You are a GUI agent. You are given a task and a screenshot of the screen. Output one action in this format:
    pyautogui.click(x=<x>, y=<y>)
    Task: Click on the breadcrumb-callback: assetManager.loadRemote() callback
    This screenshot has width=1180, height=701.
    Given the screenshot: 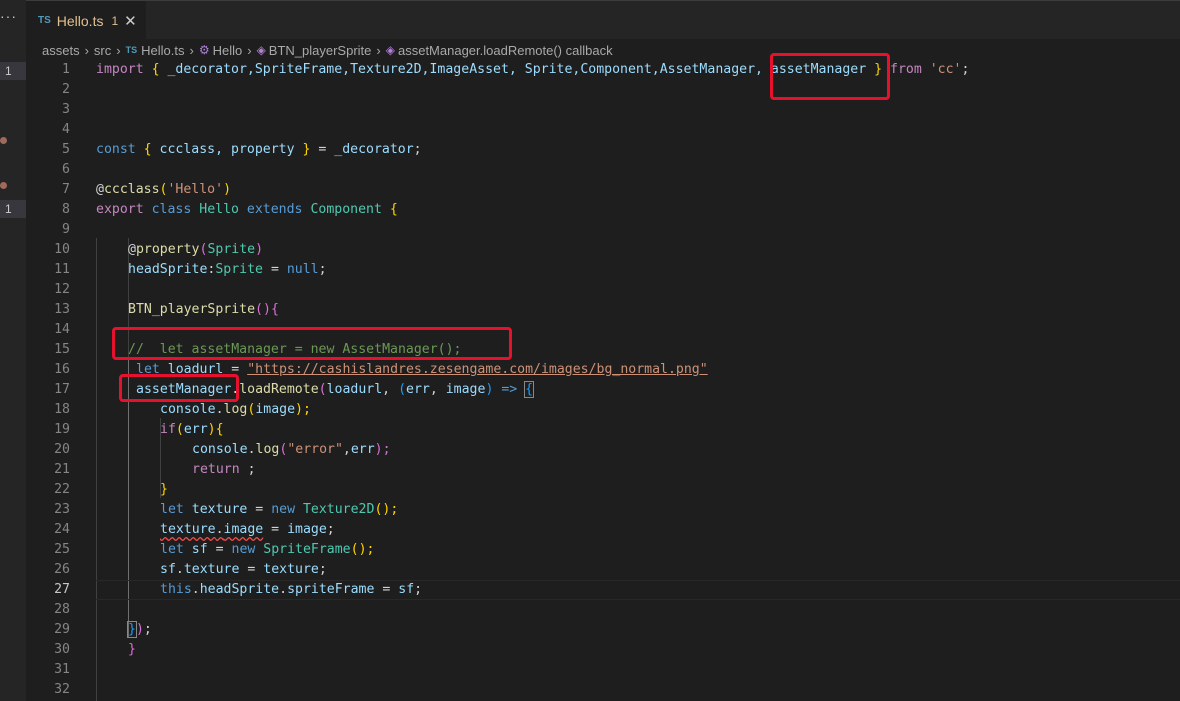 What is the action you would take?
    pyautogui.click(x=505, y=50)
    